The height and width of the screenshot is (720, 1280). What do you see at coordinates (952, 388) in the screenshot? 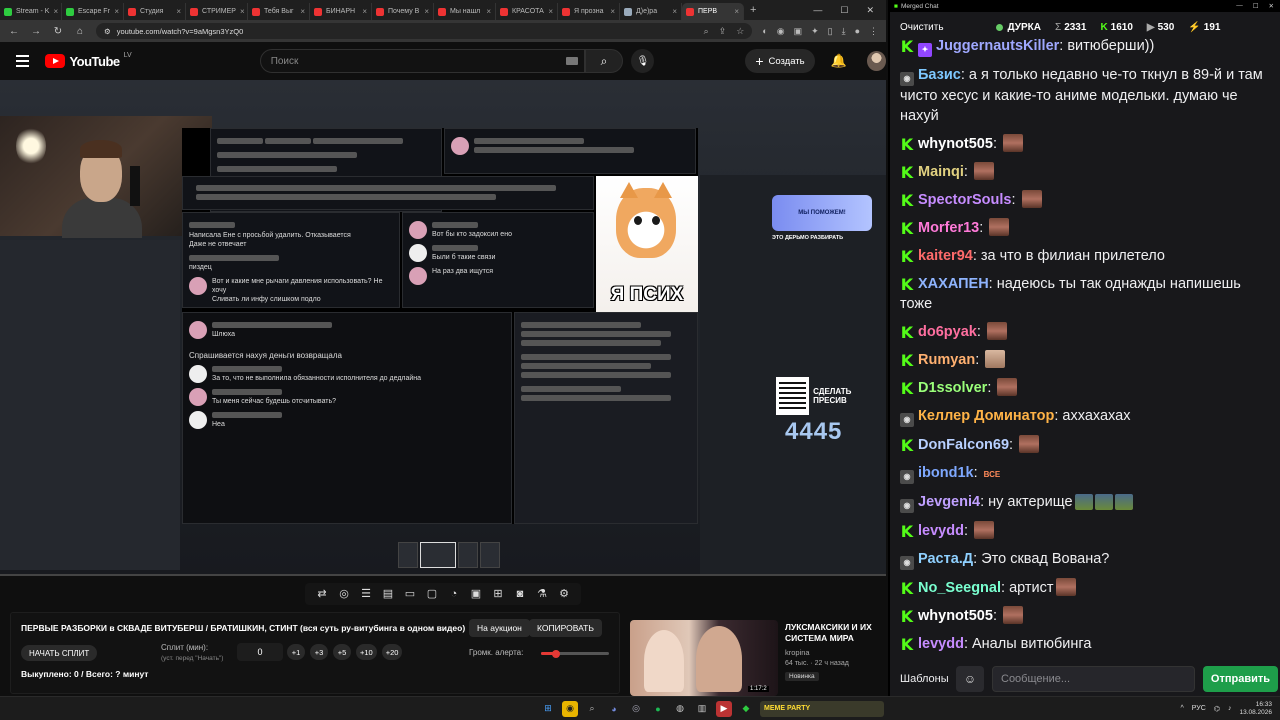
I see `chat-username: D1ssolver` at bounding box center [952, 388].